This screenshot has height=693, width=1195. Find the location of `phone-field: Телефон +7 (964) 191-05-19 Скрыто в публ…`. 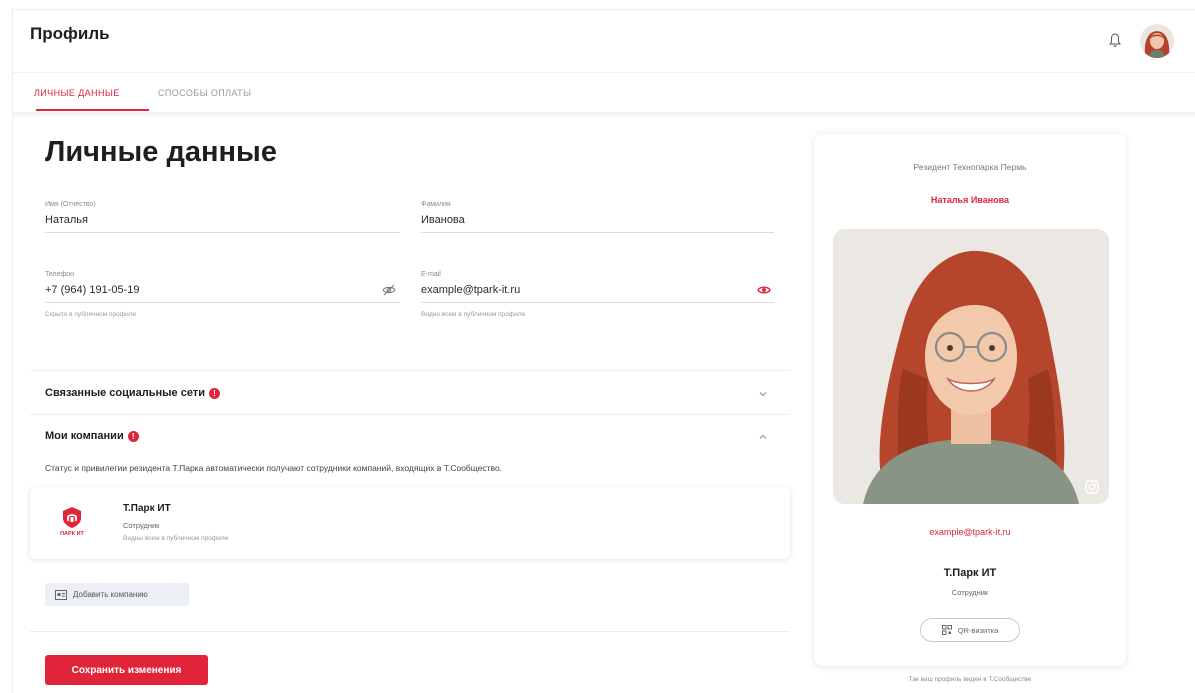

phone-field: Телефон +7 (964) 191-05-19 Скрыто в публ… is located at coordinates (222, 296).